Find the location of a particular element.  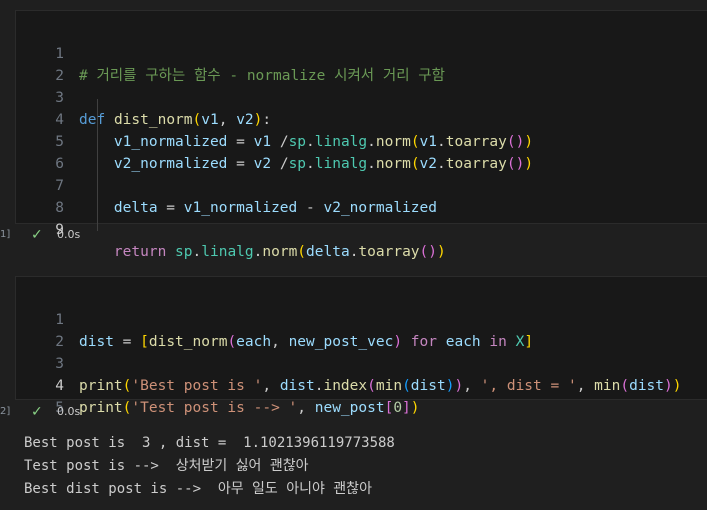

code-line: 3 def dist_norm(v1, v2): is located at coordinates (361, 96).